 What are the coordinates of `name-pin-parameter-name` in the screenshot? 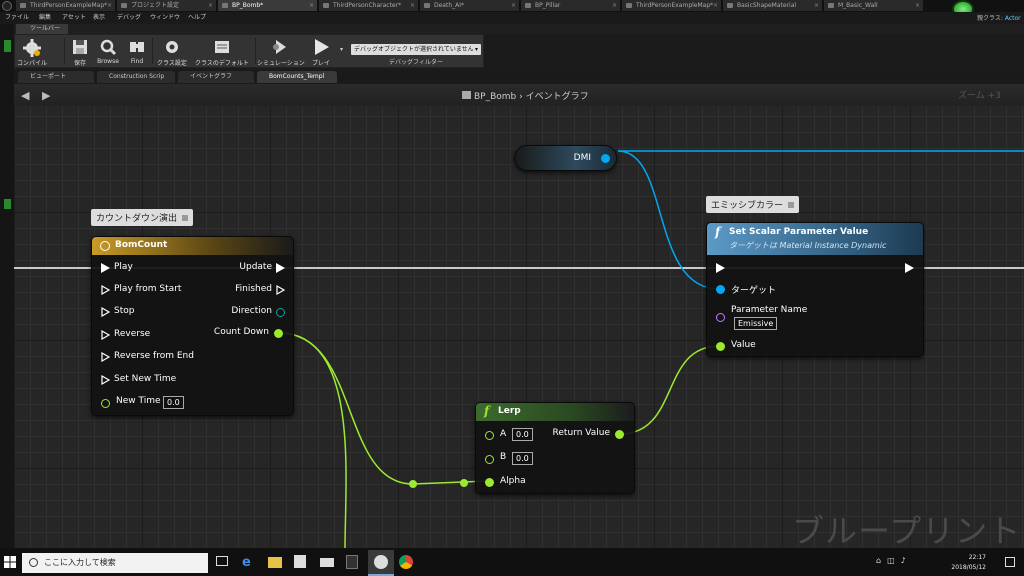 It's located at (720, 317).